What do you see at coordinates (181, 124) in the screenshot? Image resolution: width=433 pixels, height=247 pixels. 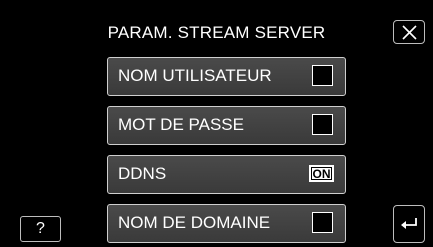 I see `menu-item-label: MOT DE PASSE` at bounding box center [181, 124].